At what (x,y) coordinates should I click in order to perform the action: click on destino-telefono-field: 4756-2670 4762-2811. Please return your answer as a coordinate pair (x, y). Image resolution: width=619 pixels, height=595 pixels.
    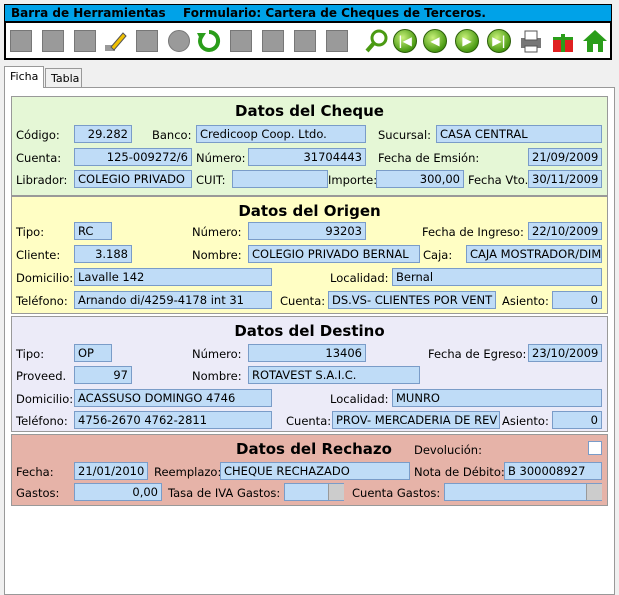
    Looking at the image, I should click on (173, 420).